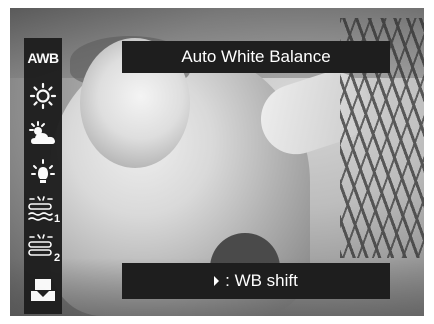 This screenshot has width=434, height=324. I want to click on wb-option-fluorescent-1: 1, so click(43, 210).